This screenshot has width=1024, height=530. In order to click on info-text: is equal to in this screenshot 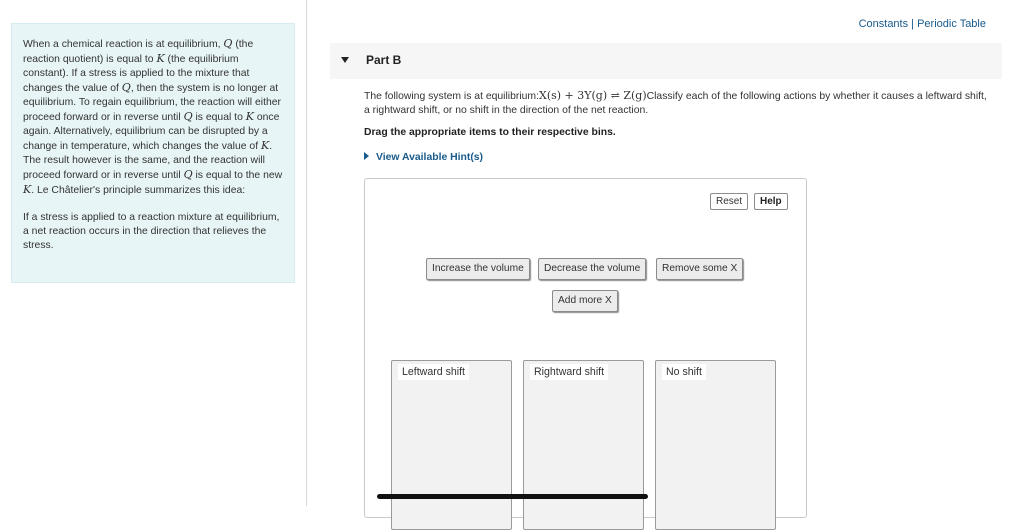, I will do `click(219, 117)`.